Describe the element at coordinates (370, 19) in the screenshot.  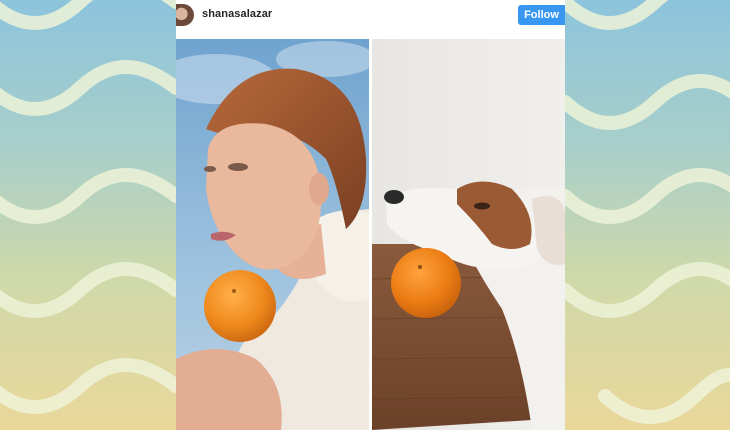
I see `post-header: shanasalazar Follow` at that location.